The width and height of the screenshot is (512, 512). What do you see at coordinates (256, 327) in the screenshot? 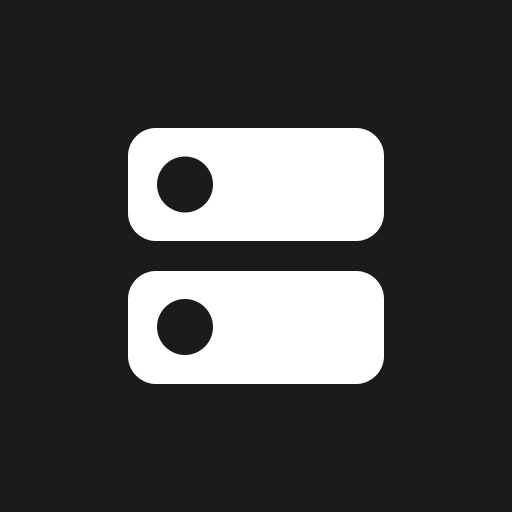
I see `server-unit-bottom` at bounding box center [256, 327].